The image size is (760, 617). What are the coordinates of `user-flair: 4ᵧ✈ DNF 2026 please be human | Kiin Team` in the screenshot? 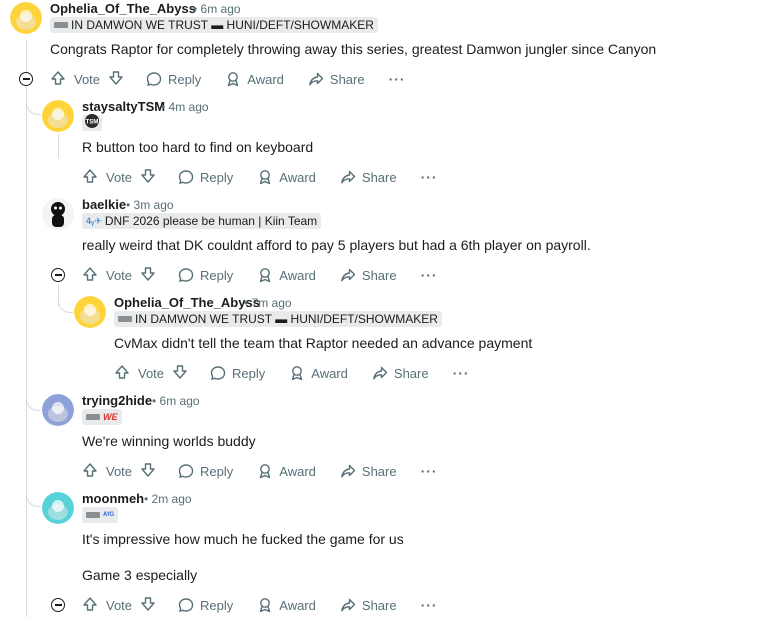 It's located at (202, 221).